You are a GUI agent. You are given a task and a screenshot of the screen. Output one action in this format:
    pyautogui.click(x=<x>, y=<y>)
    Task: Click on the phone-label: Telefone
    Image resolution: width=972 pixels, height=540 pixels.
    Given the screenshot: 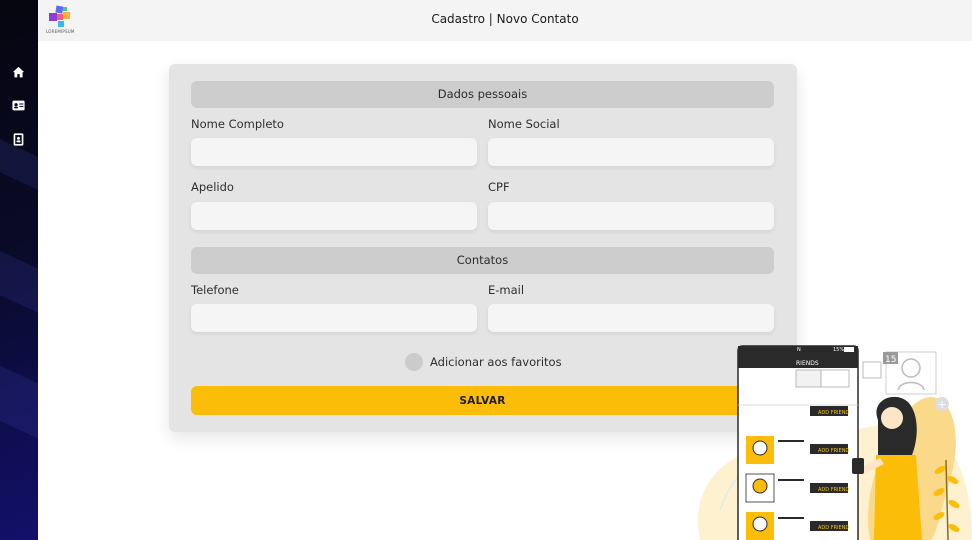 What is the action you would take?
    pyautogui.click(x=215, y=290)
    